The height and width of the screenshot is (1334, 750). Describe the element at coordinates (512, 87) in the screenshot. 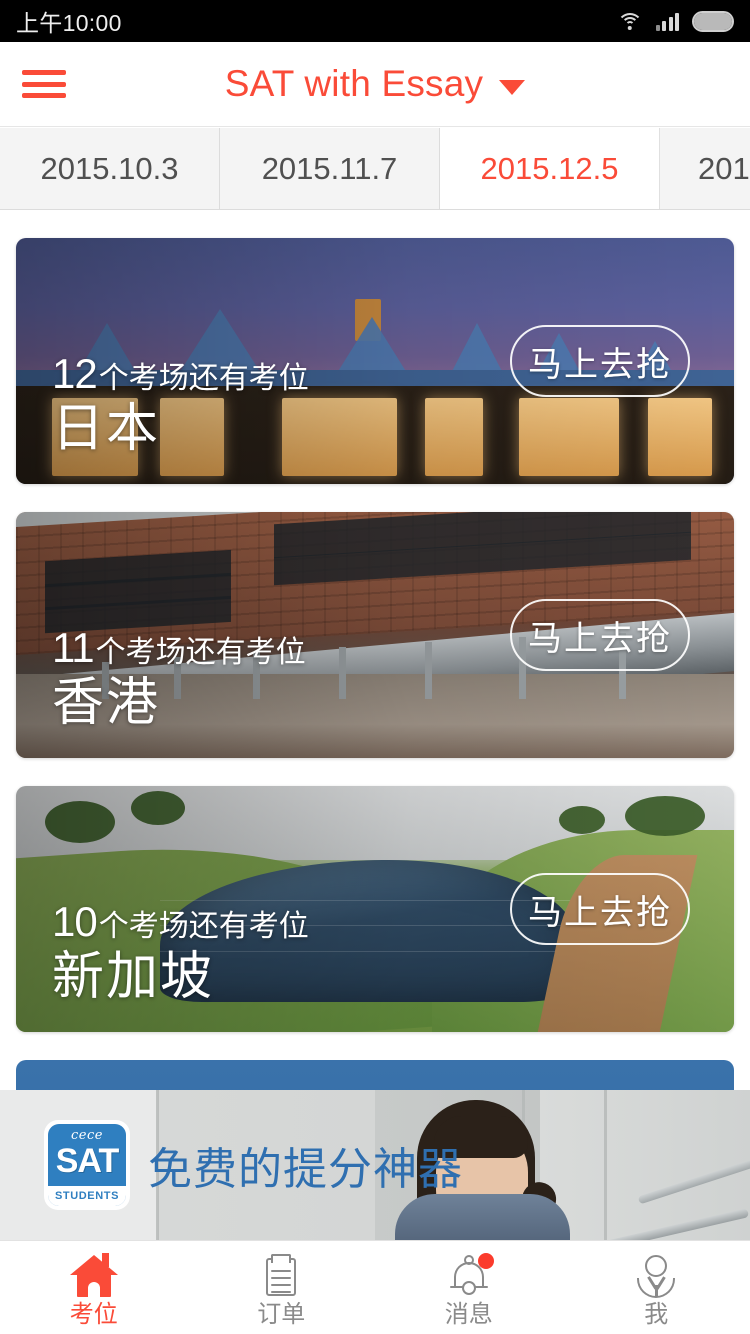

I see `chevron-down-icon` at that location.